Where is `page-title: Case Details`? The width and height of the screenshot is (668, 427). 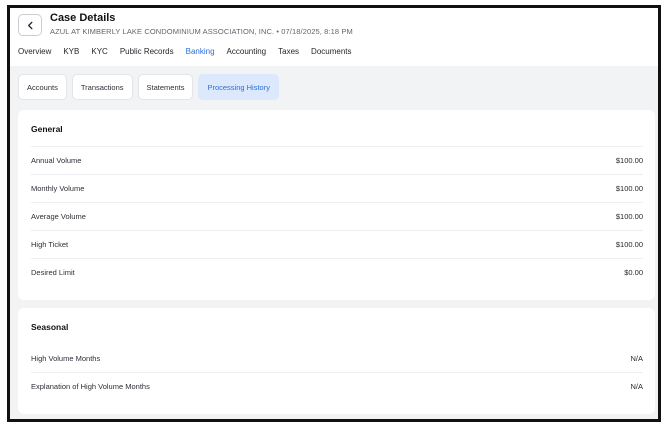
page-title: Case Details is located at coordinates (83, 18).